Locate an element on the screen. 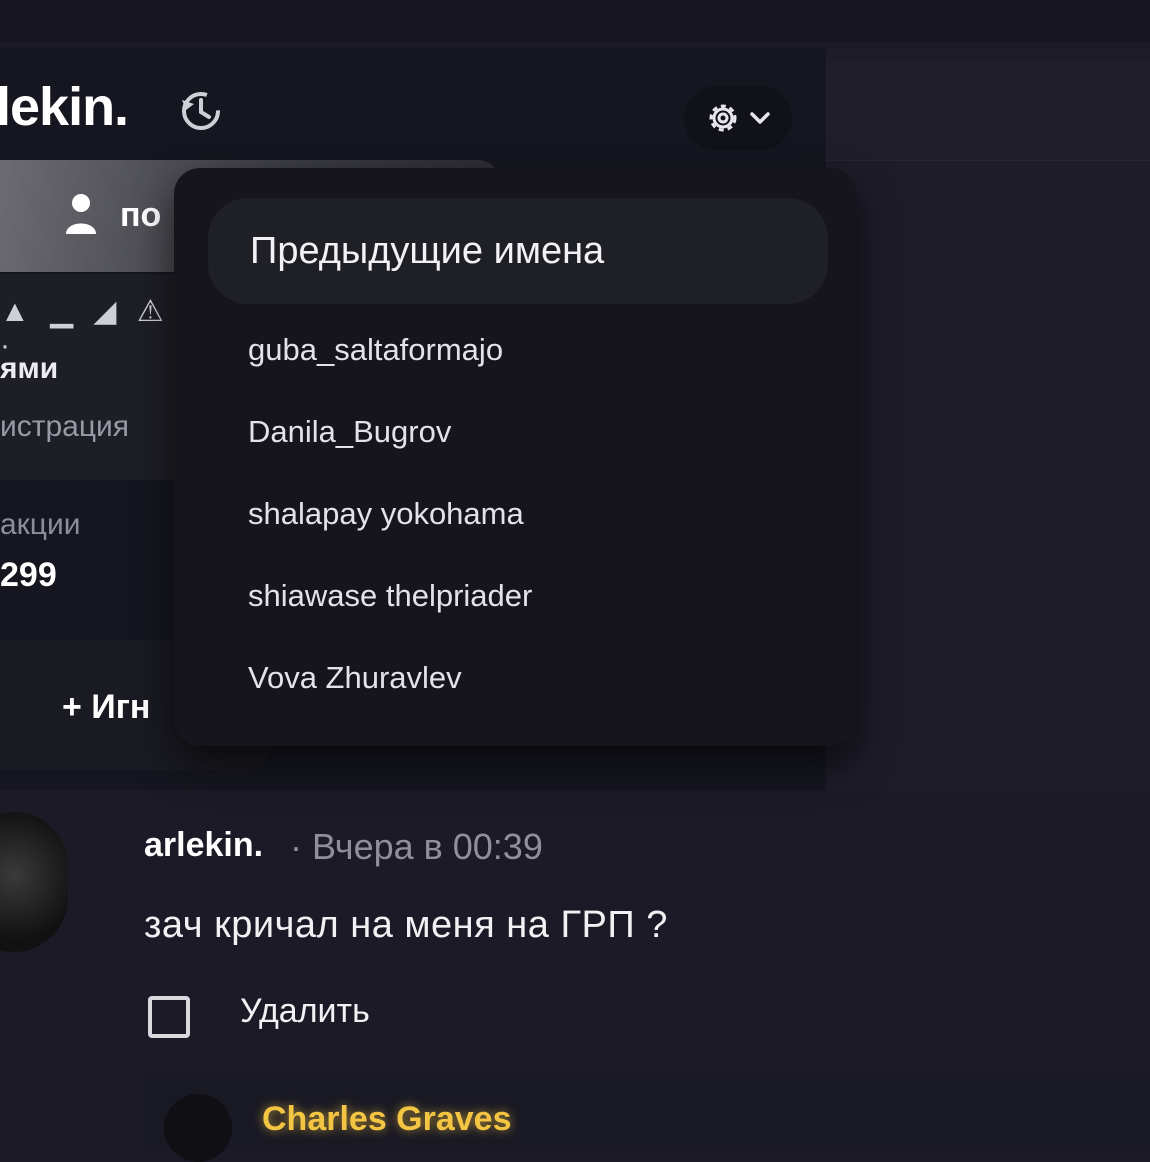  profile-username: lekin. is located at coordinates (64, 107).